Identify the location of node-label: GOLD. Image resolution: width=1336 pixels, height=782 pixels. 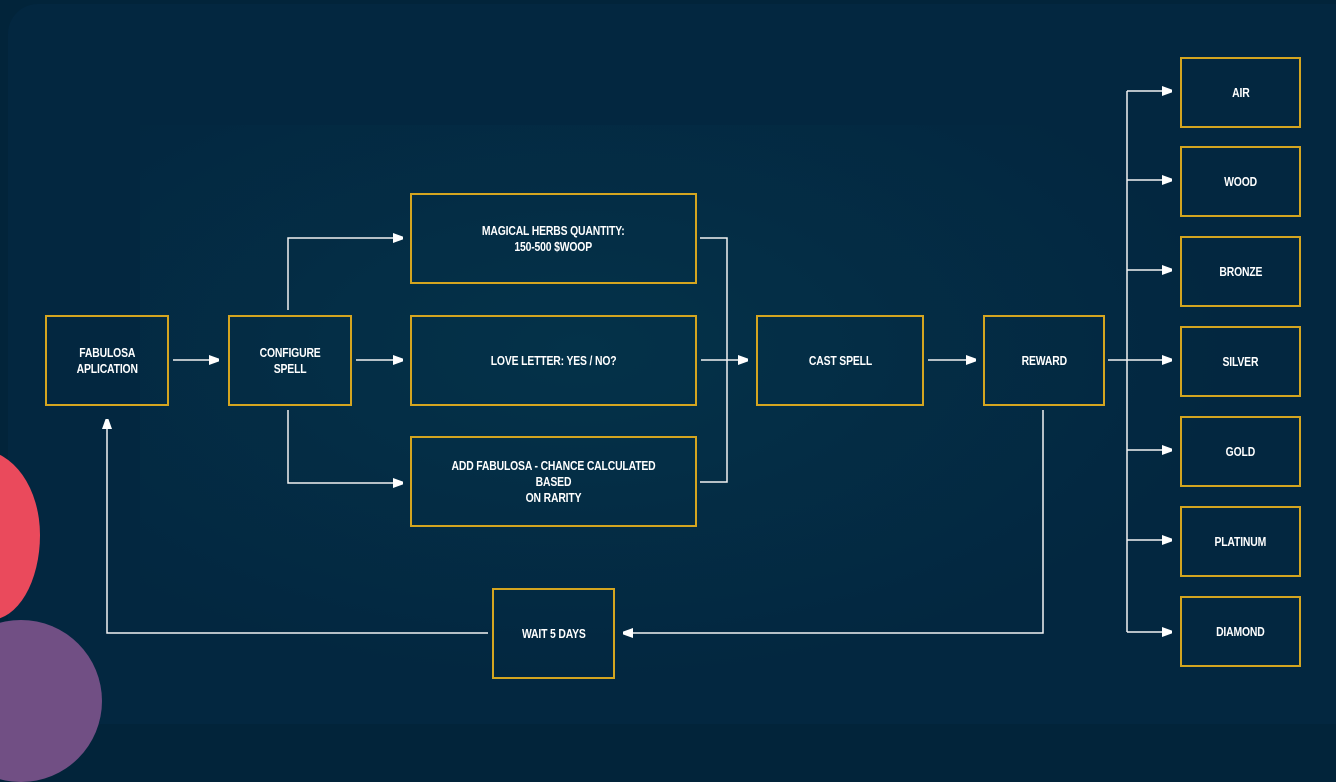
(1240, 451).